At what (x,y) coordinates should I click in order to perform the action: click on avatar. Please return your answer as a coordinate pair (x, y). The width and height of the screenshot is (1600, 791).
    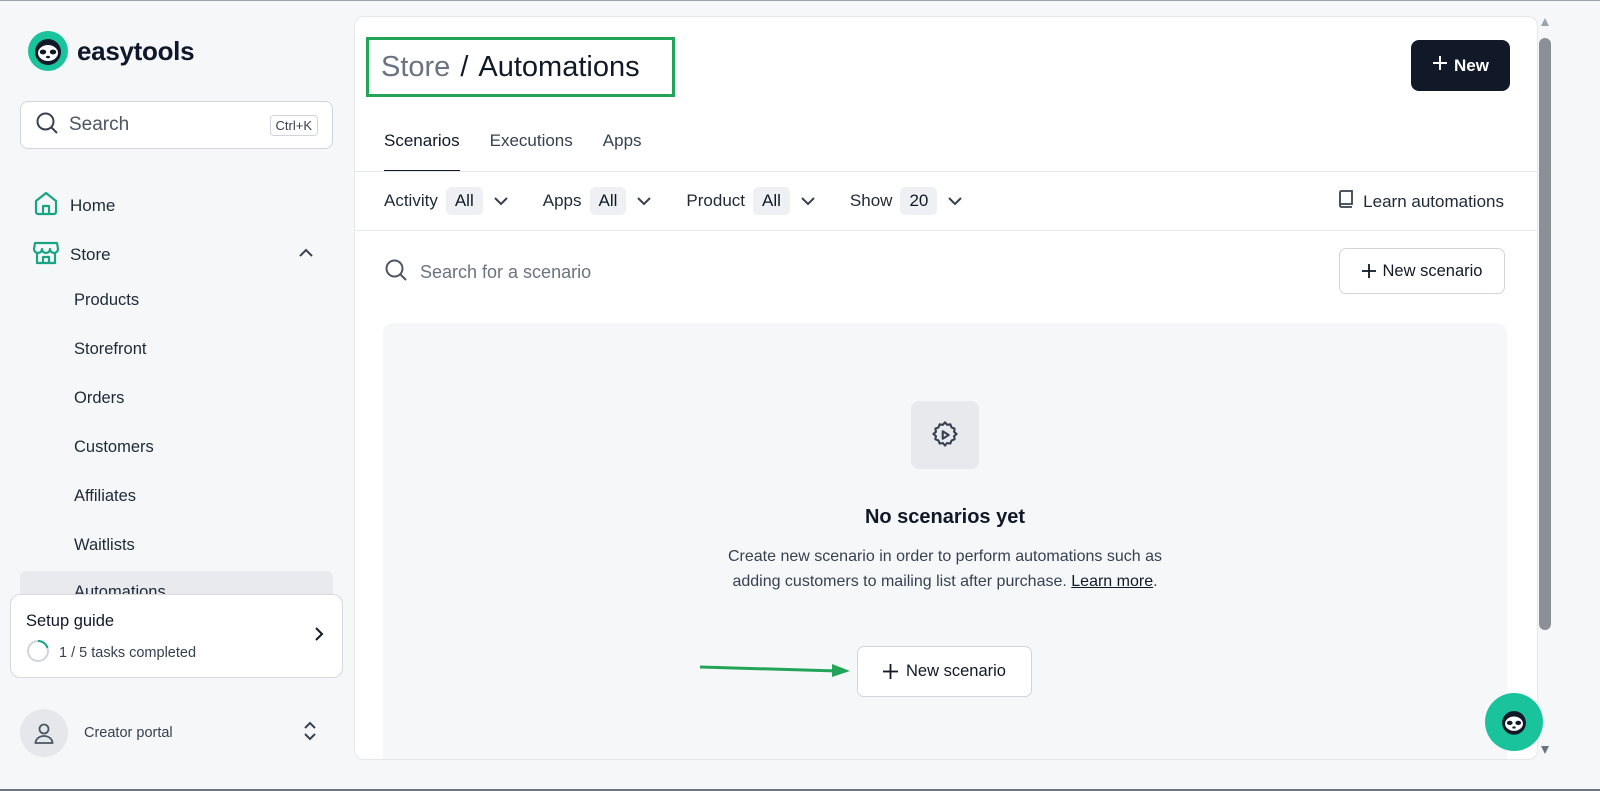
    Looking at the image, I should click on (44, 733).